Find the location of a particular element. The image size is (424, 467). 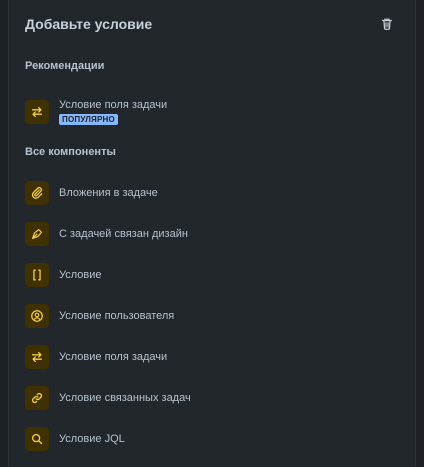

component-item-linked-design: С задачей связан дизайн is located at coordinates (212, 234).